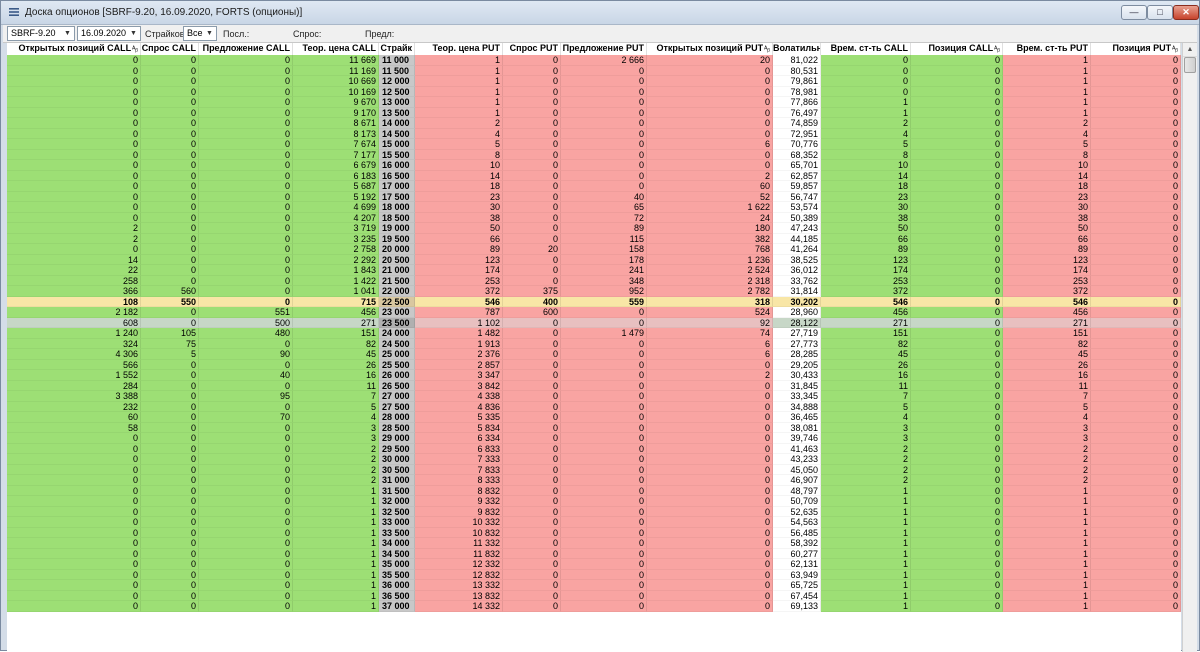  Describe the element at coordinates (397, 417) in the screenshot. I see `cell-strike: 28 000` at that location.